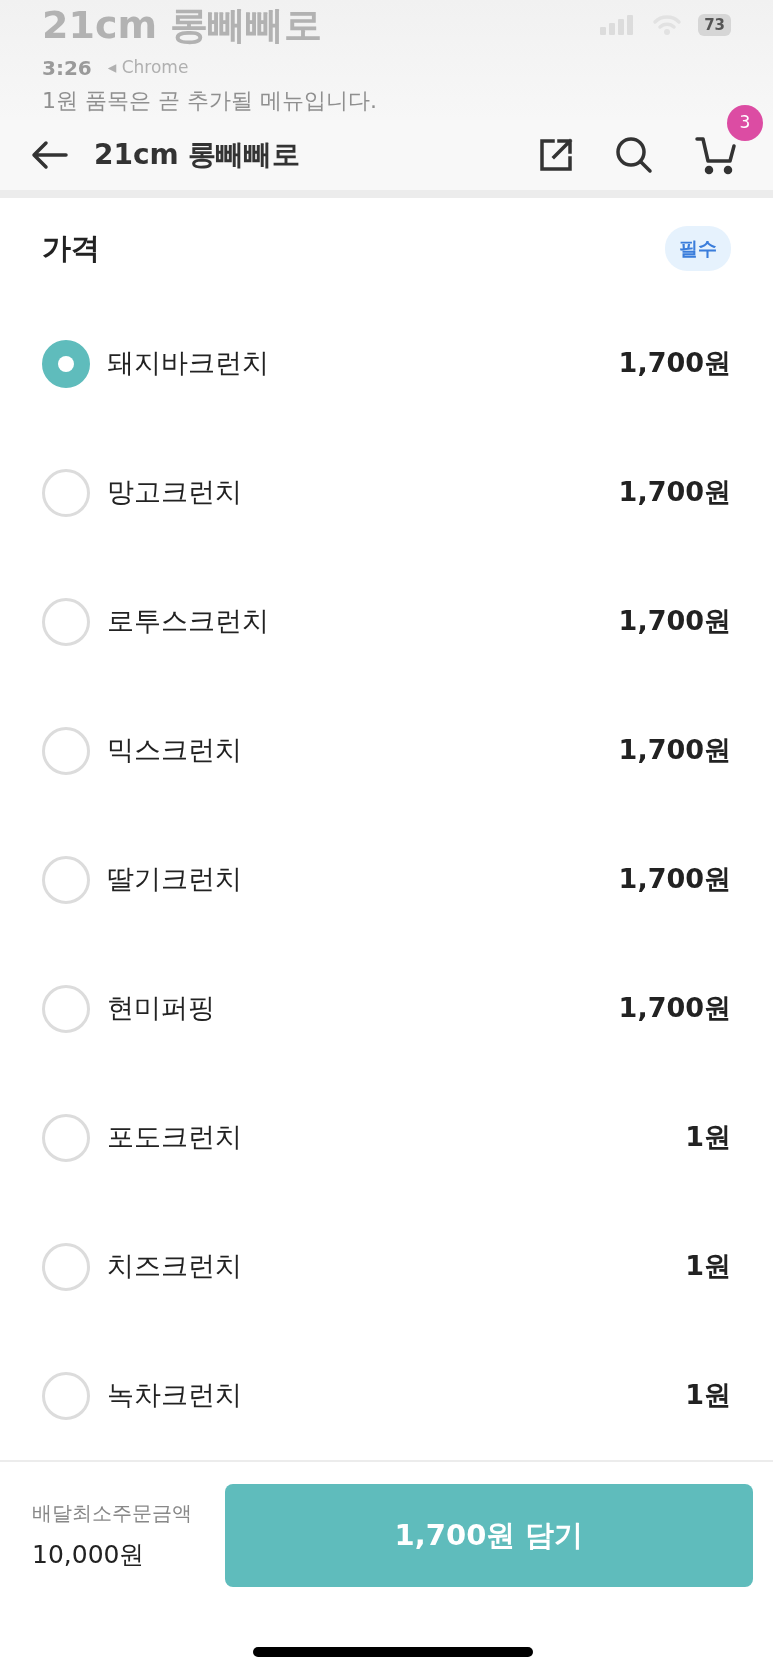 This screenshot has width=773, height=1674. What do you see at coordinates (161, 1008) in the screenshot?
I see `option-name: 현미퍼핑` at bounding box center [161, 1008].